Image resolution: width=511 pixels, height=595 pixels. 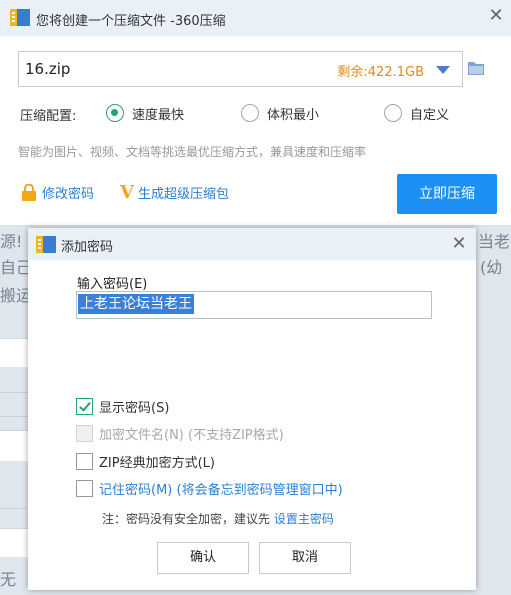 What do you see at coordinates (87, 247) in the screenshot?
I see `dialog-title: 添加密码` at bounding box center [87, 247].